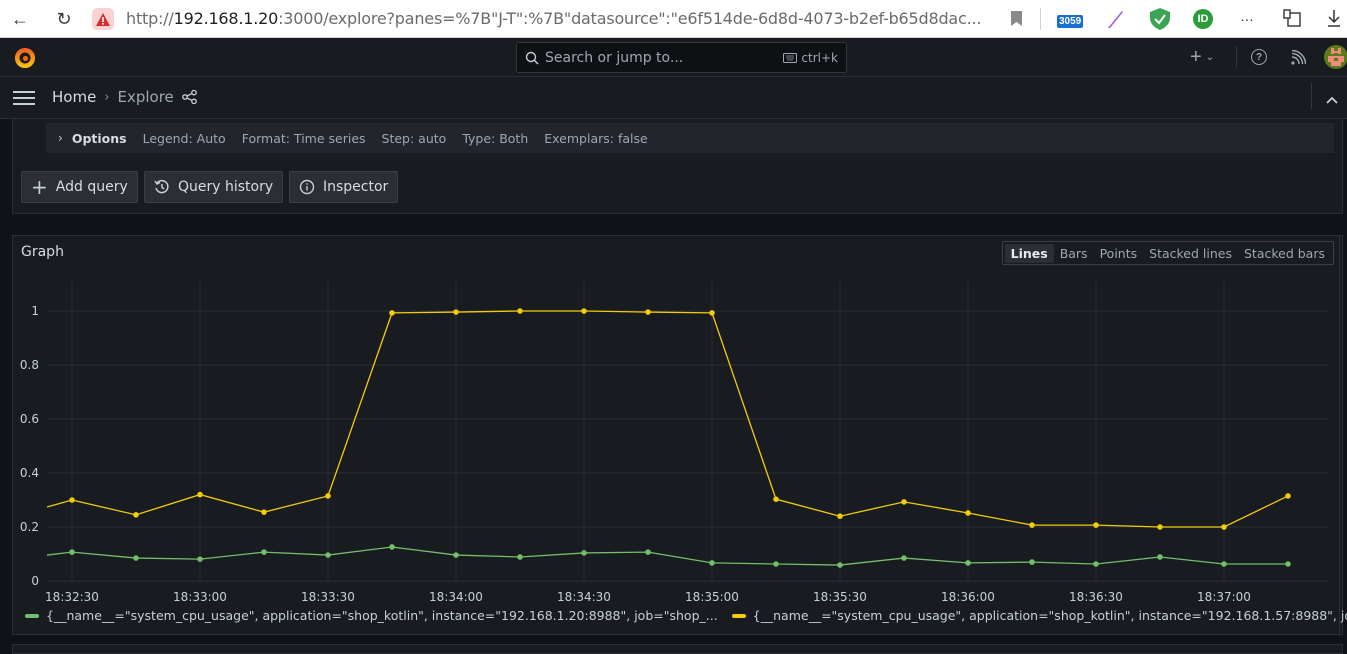 The image size is (1347, 654). What do you see at coordinates (184, 138) in the screenshot?
I see `option-legend: Legend: Auto` at bounding box center [184, 138].